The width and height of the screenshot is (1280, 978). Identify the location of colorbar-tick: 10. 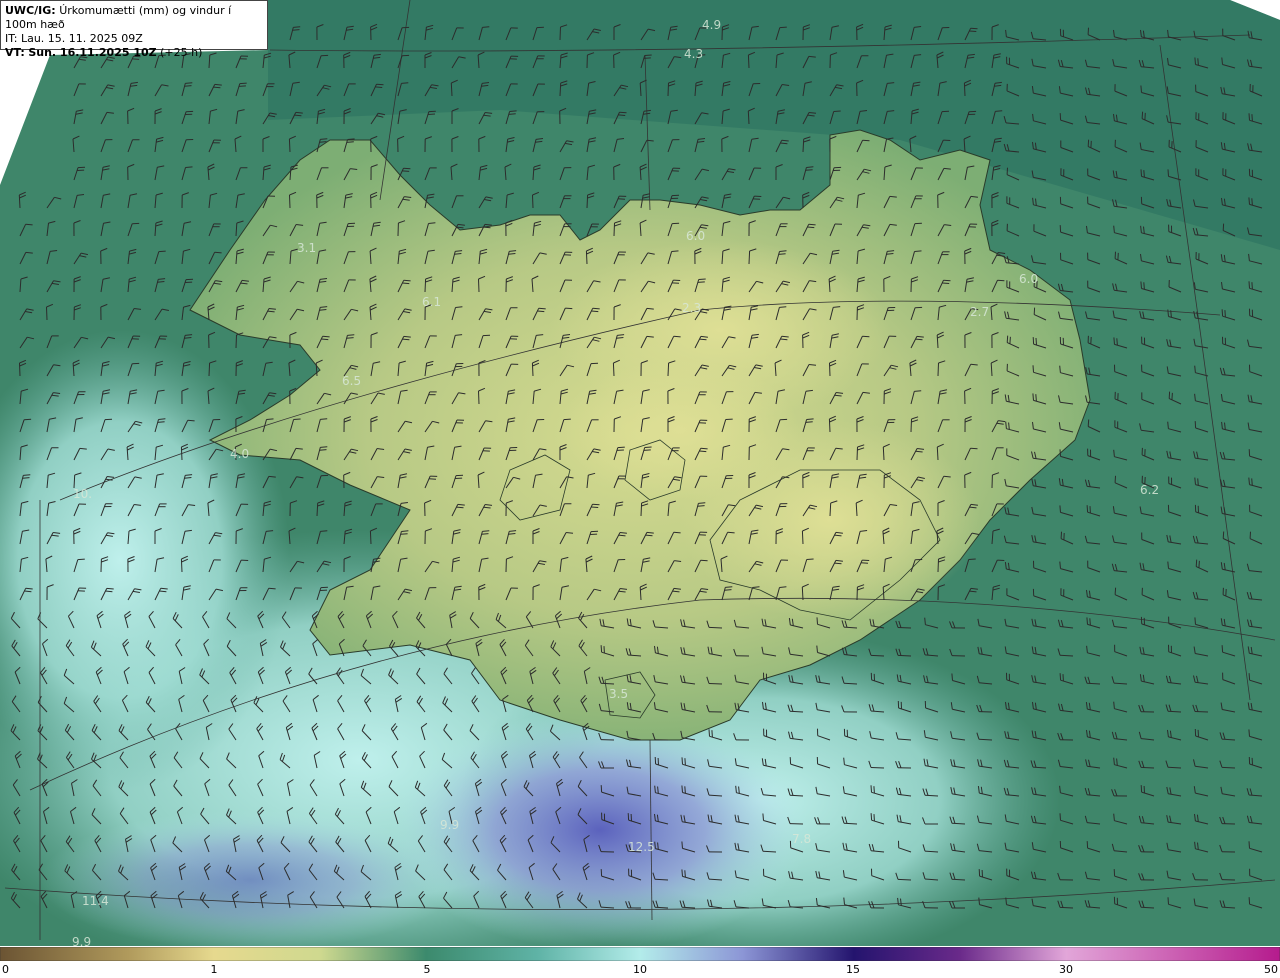
(640, 969).